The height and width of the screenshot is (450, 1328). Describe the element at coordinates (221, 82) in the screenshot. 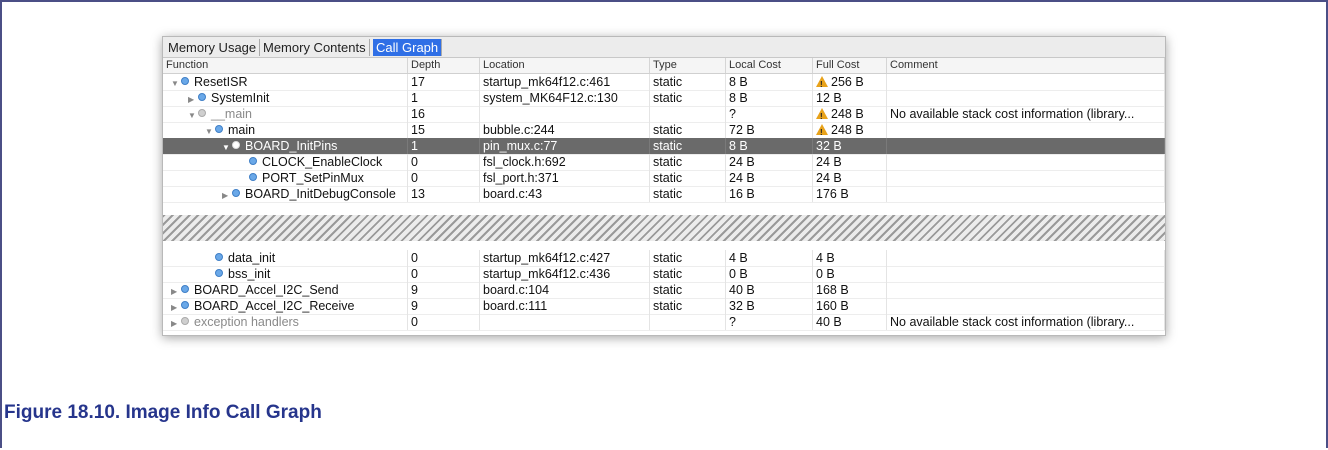

I see `function-name: ResetISR` at that location.